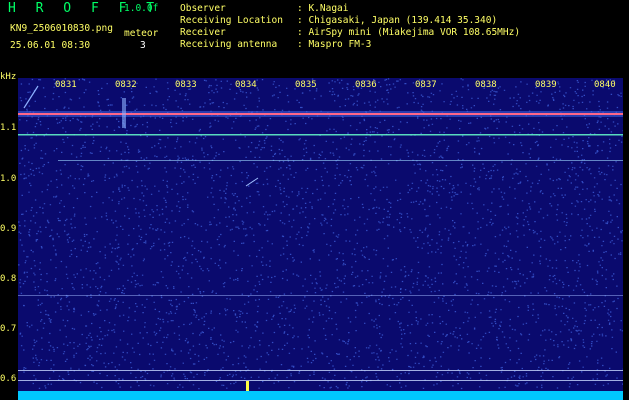 This screenshot has height=400, width=629. What do you see at coordinates (486, 85) in the screenshot?
I see `x-tick-label: 0838` at bounding box center [486, 85].